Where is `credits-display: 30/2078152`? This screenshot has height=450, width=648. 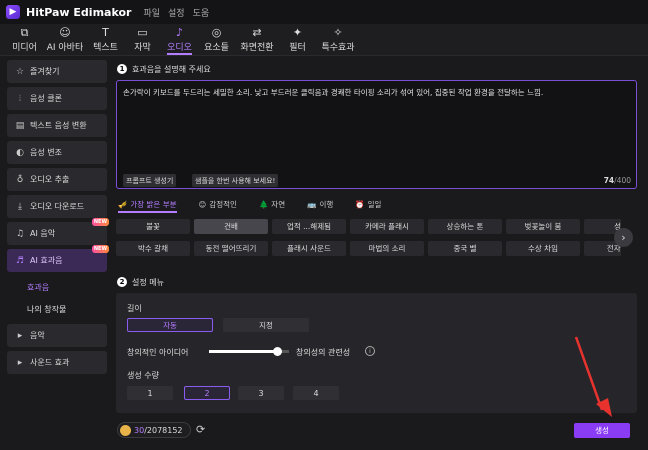
credits-display: 30/2078152 is located at coordinates (154, 430).